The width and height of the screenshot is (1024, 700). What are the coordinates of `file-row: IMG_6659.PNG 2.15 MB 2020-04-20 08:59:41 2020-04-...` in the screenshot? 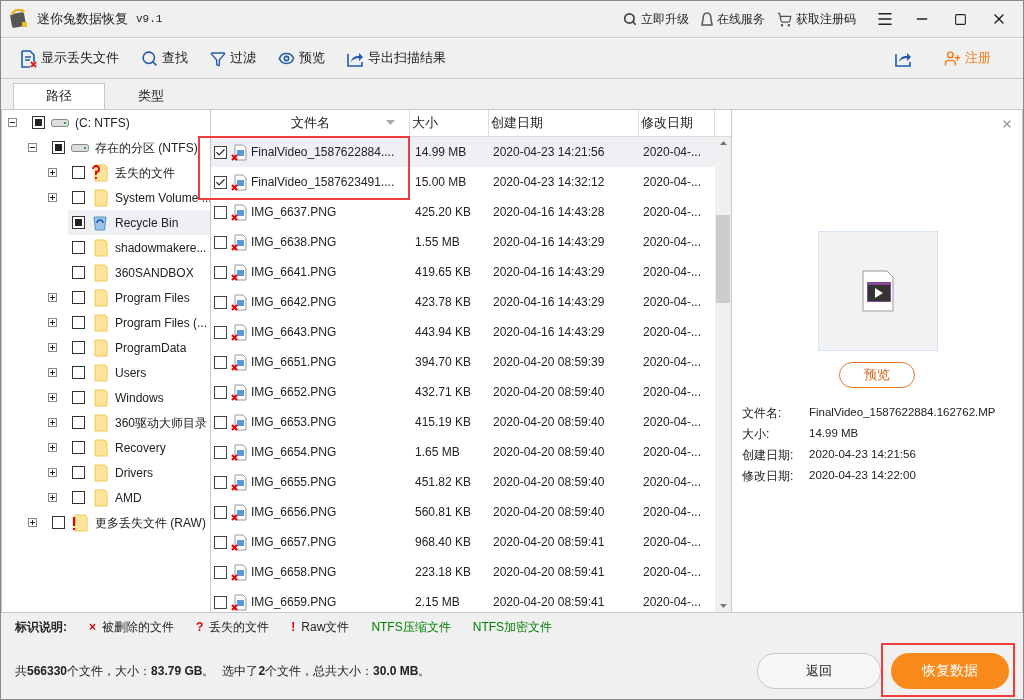 It's located at (463, 599).